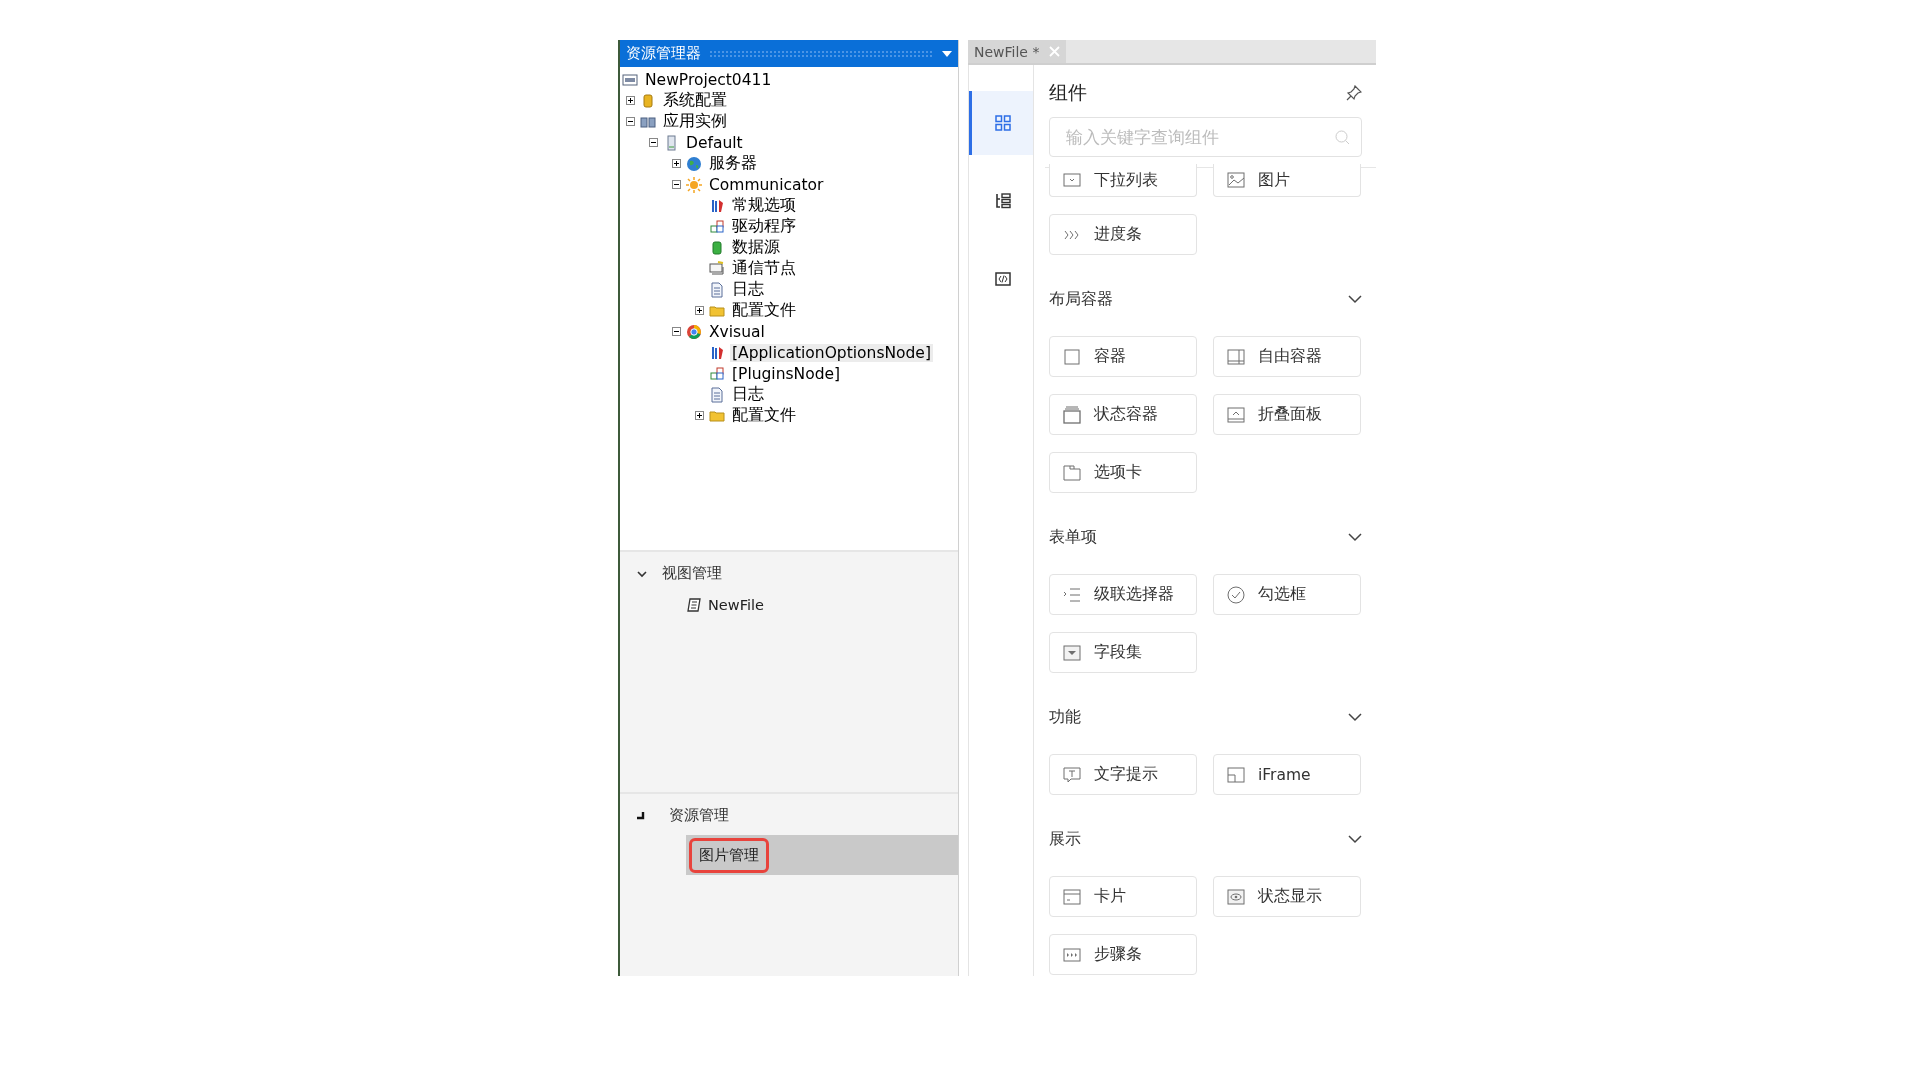 Image resolution: width=1920 pixels, height=1080 pixels. What do you see at coordinates (737, 331) in the screenshot?
I see `tree-item: Xvisual` at bounding box center [737, 331].